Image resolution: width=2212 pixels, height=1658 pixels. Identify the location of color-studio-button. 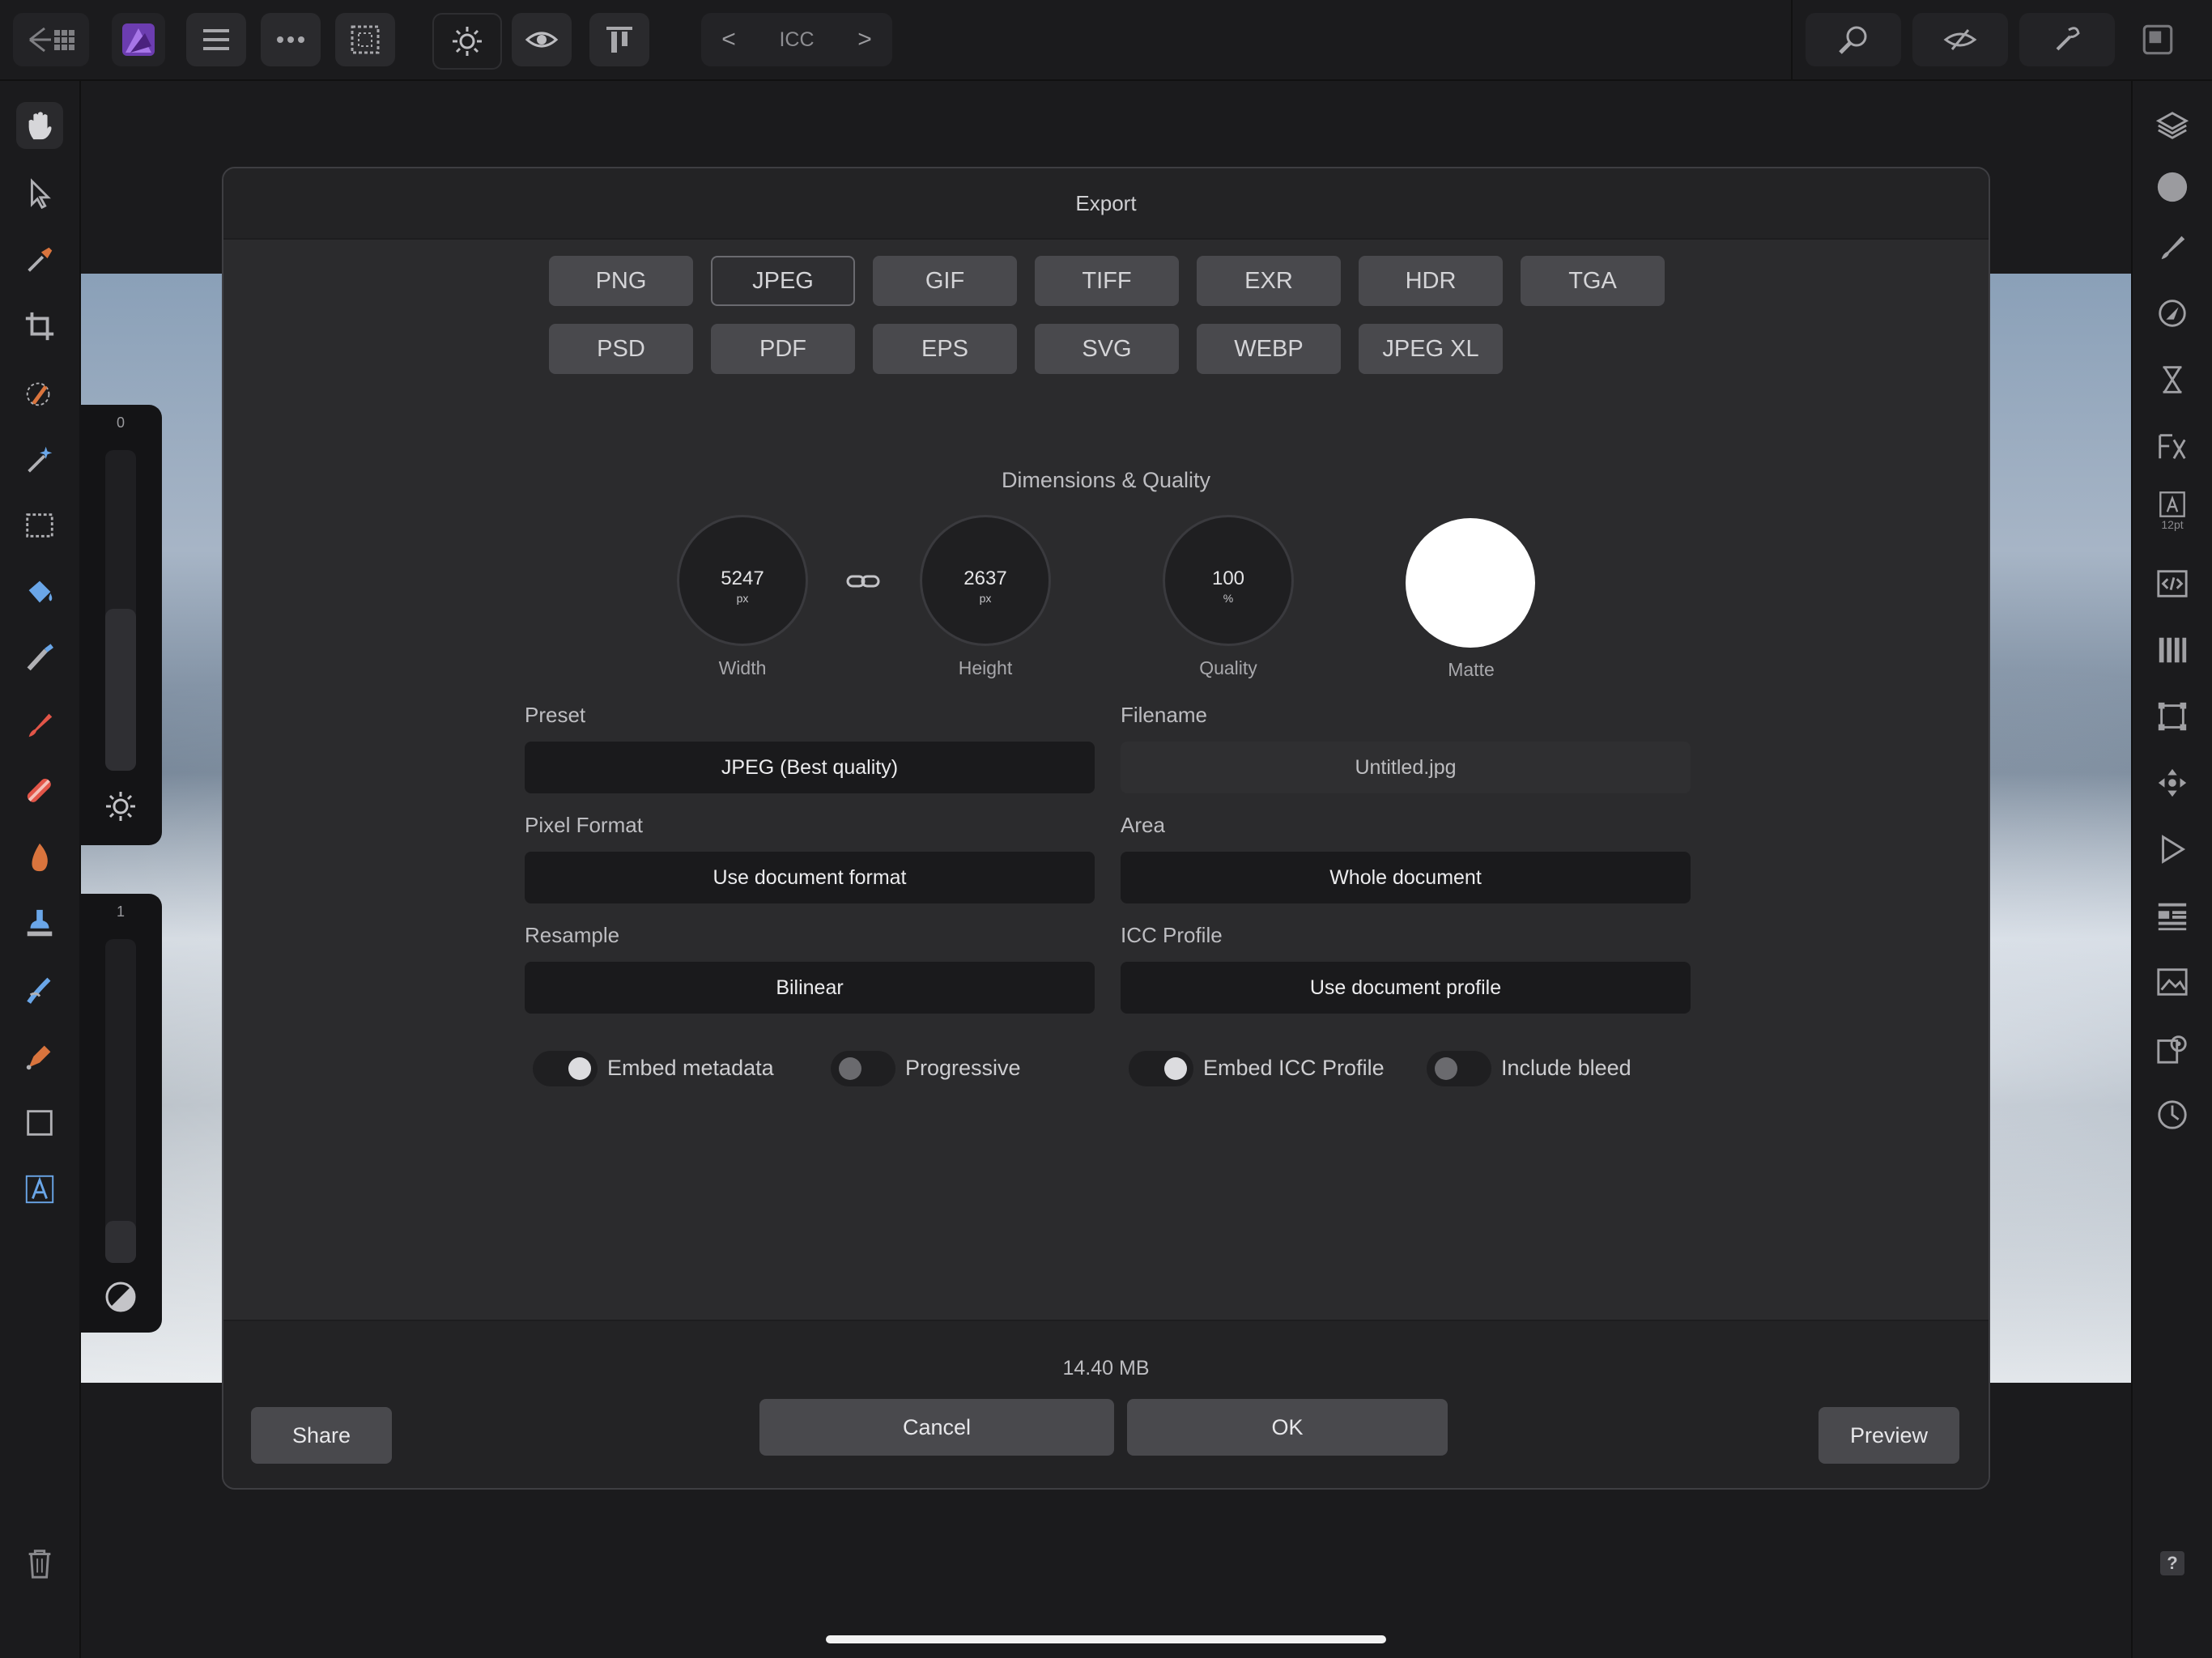
(2172, 187).